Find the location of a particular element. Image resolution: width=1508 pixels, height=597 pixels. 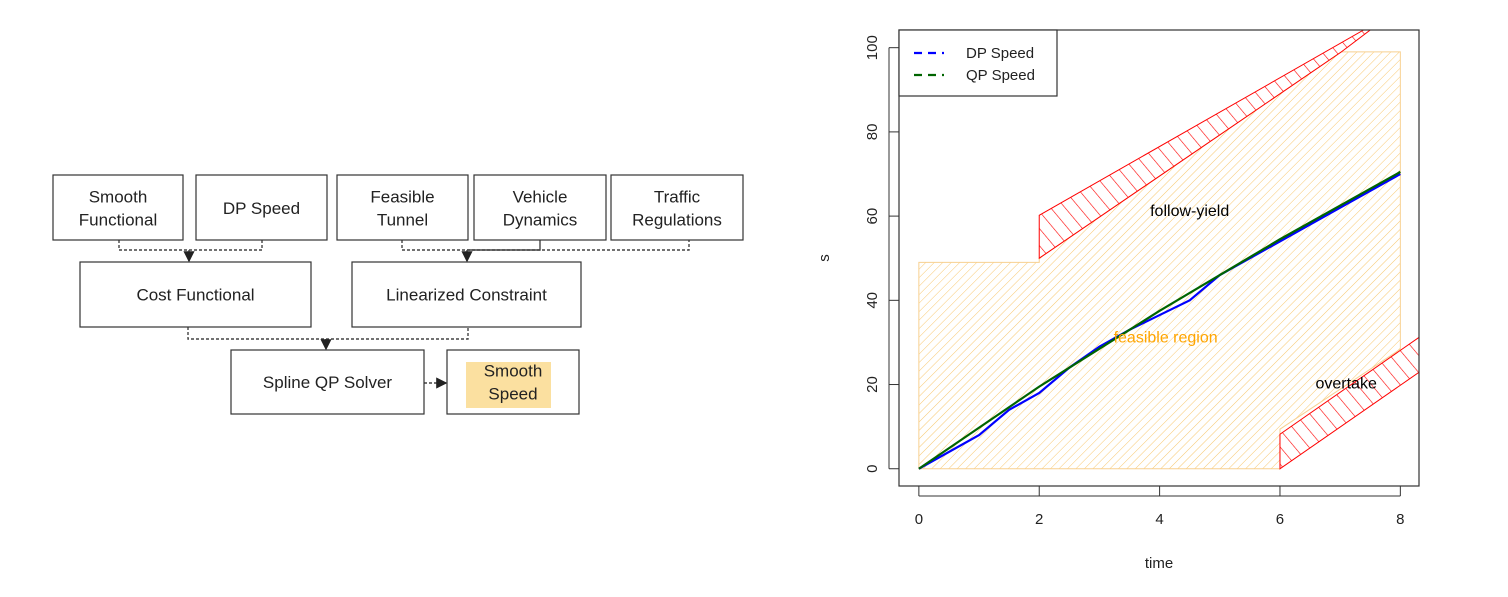

y-tick-label: 60 is located at coordinates (872, 216).